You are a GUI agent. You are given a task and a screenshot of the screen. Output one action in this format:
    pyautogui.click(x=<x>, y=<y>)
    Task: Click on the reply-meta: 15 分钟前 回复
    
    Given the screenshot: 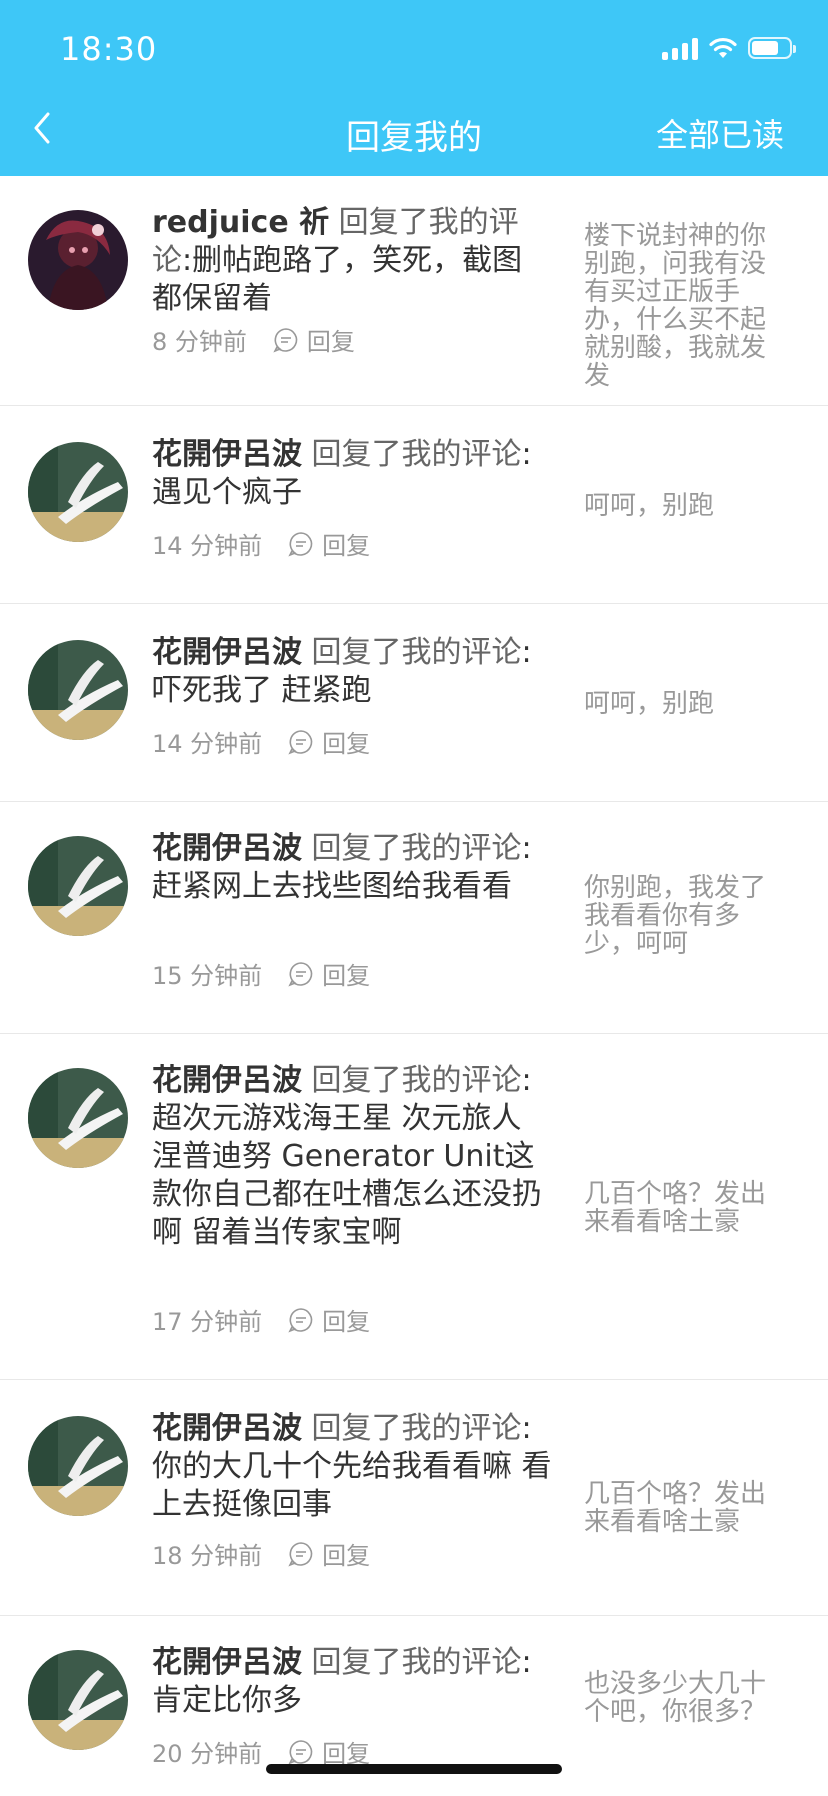 What is the action you would take?
    pyautogui.click(x=261, y=973)
    